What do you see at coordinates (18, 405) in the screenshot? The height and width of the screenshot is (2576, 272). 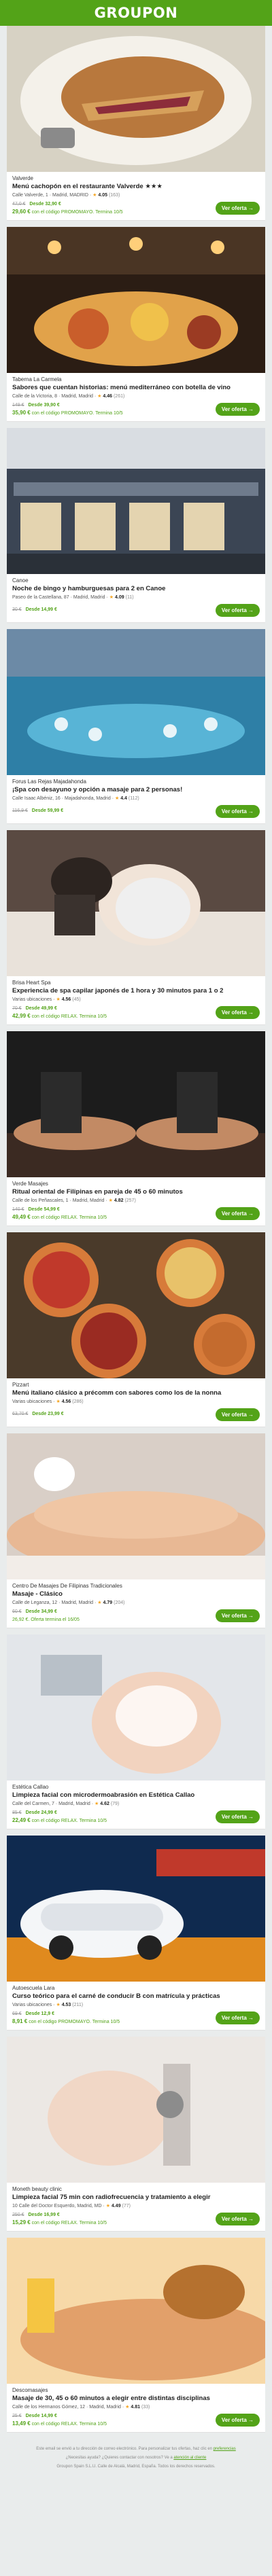 I see `original-price: 149 €` at bounding box center [18, 405].